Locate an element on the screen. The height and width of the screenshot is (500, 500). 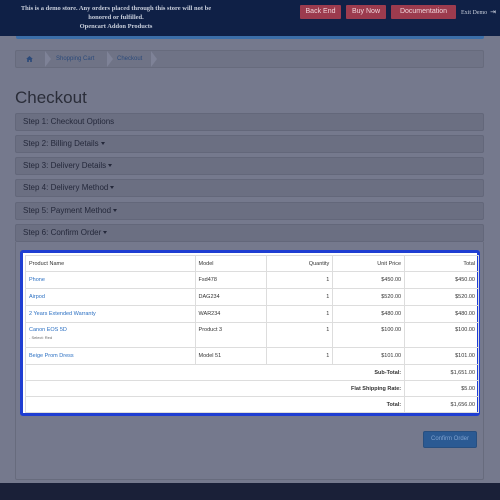
unit-price-cell: $100.00 is located at coordinates (369, 335).